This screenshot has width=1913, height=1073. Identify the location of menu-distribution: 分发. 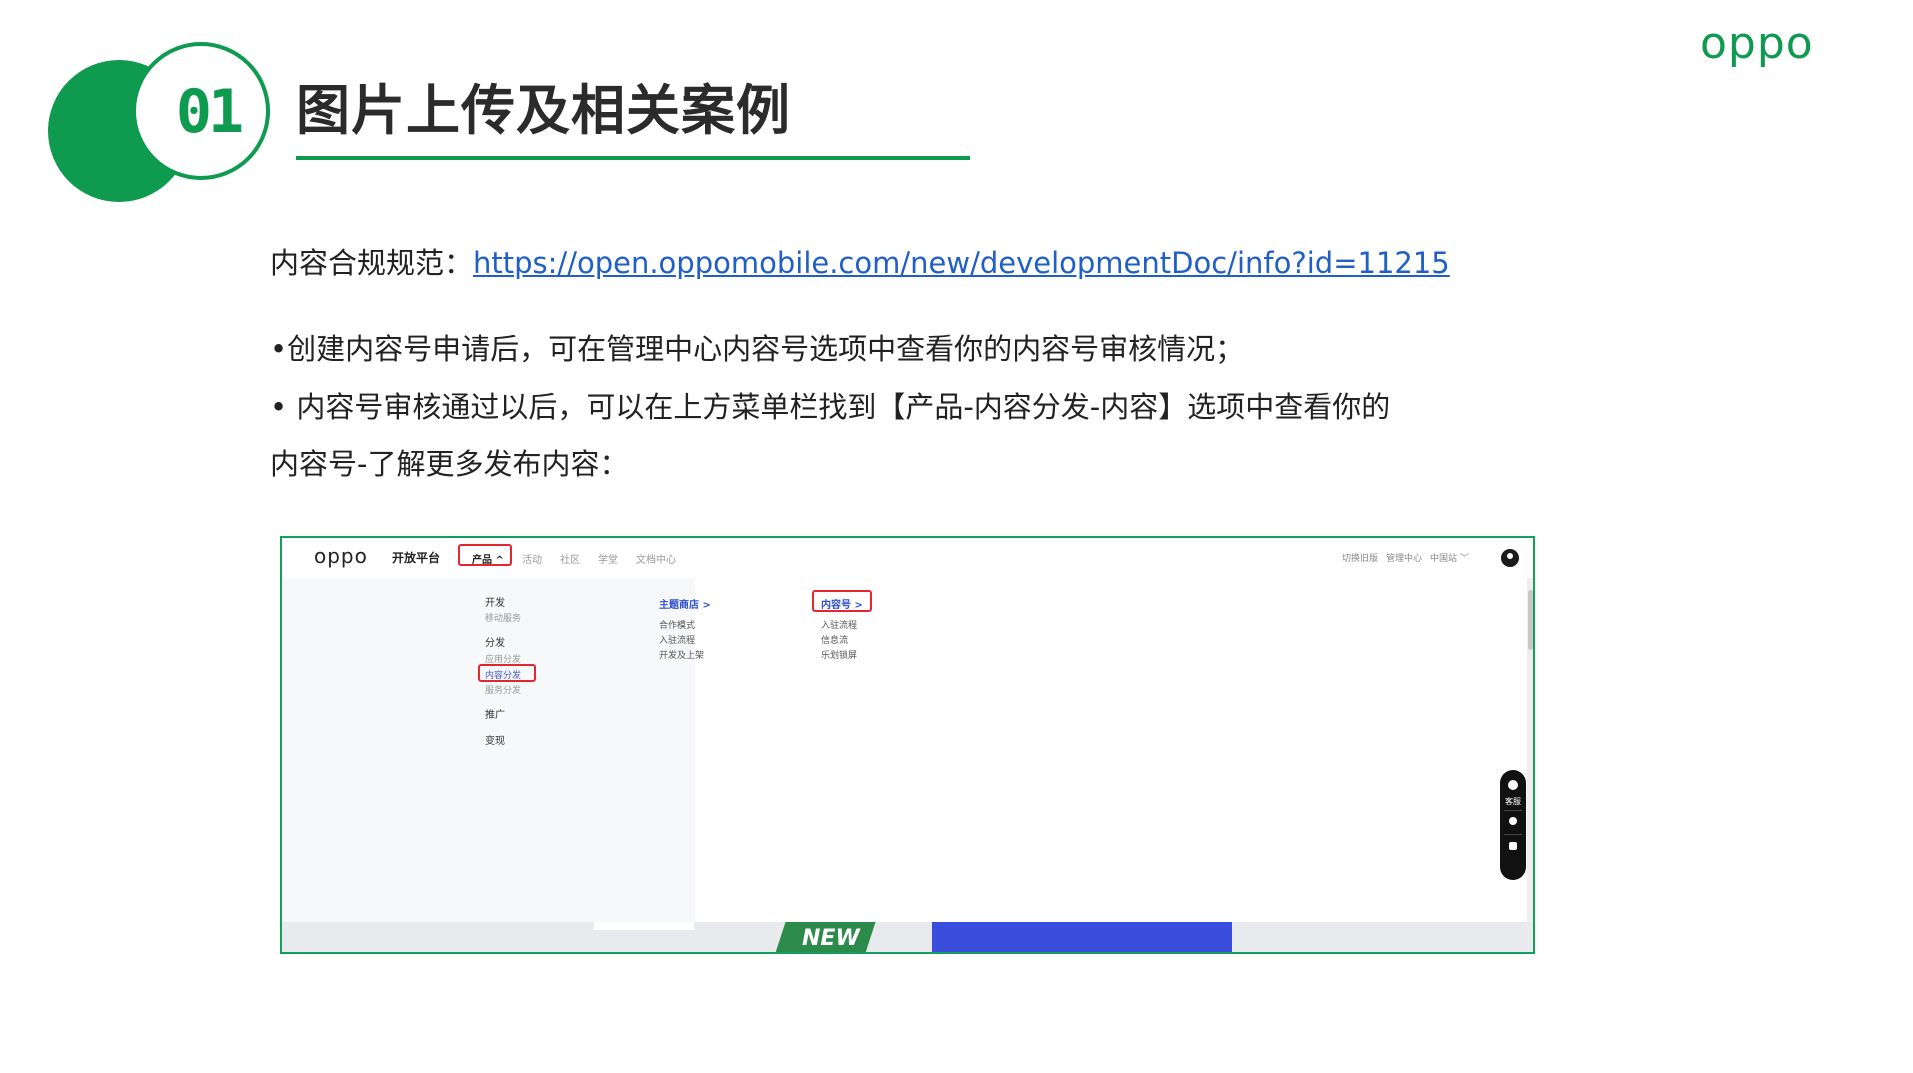
(495, 641).